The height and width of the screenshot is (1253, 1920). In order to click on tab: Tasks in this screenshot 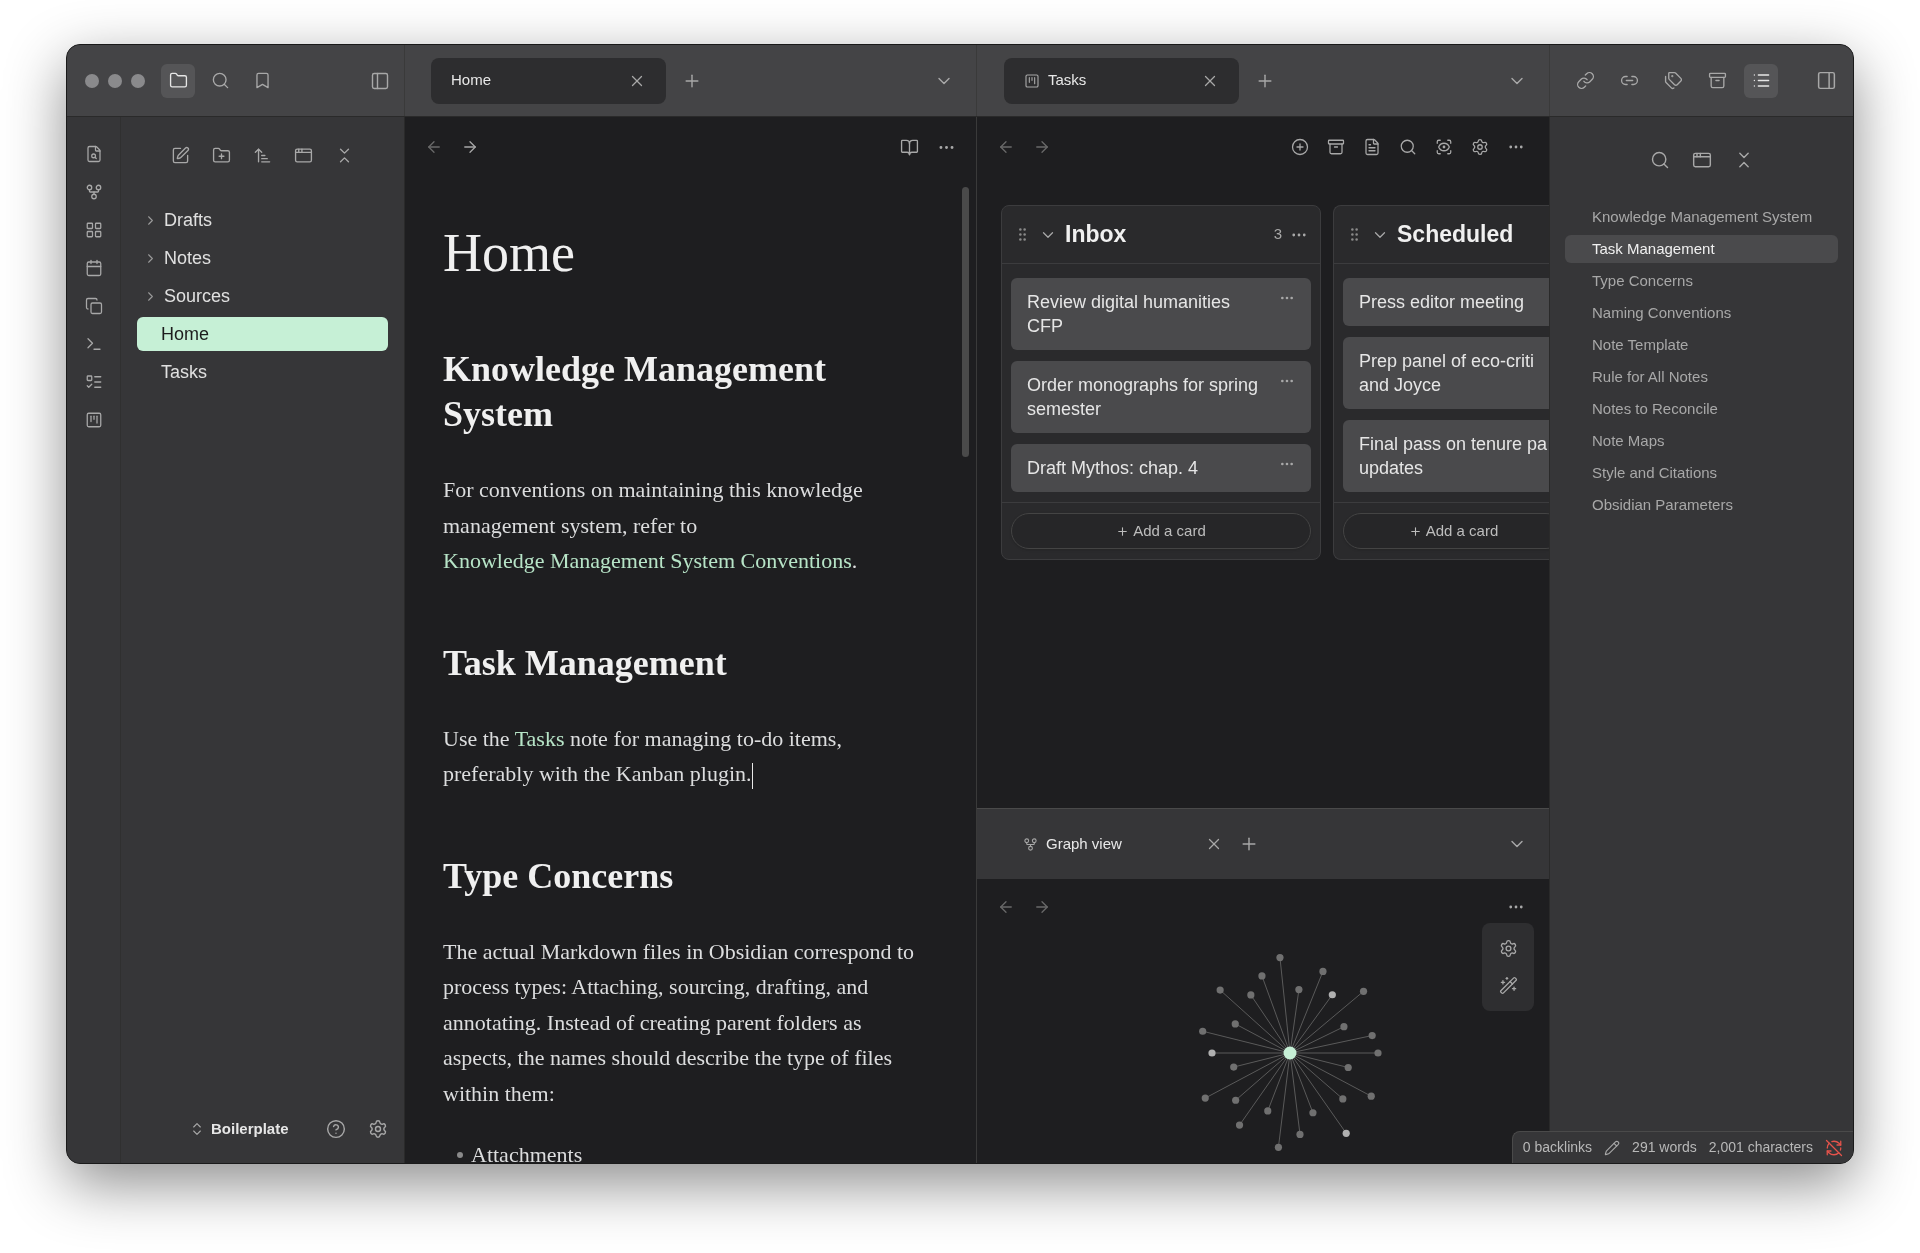, I will do `click(1121, 80)`.